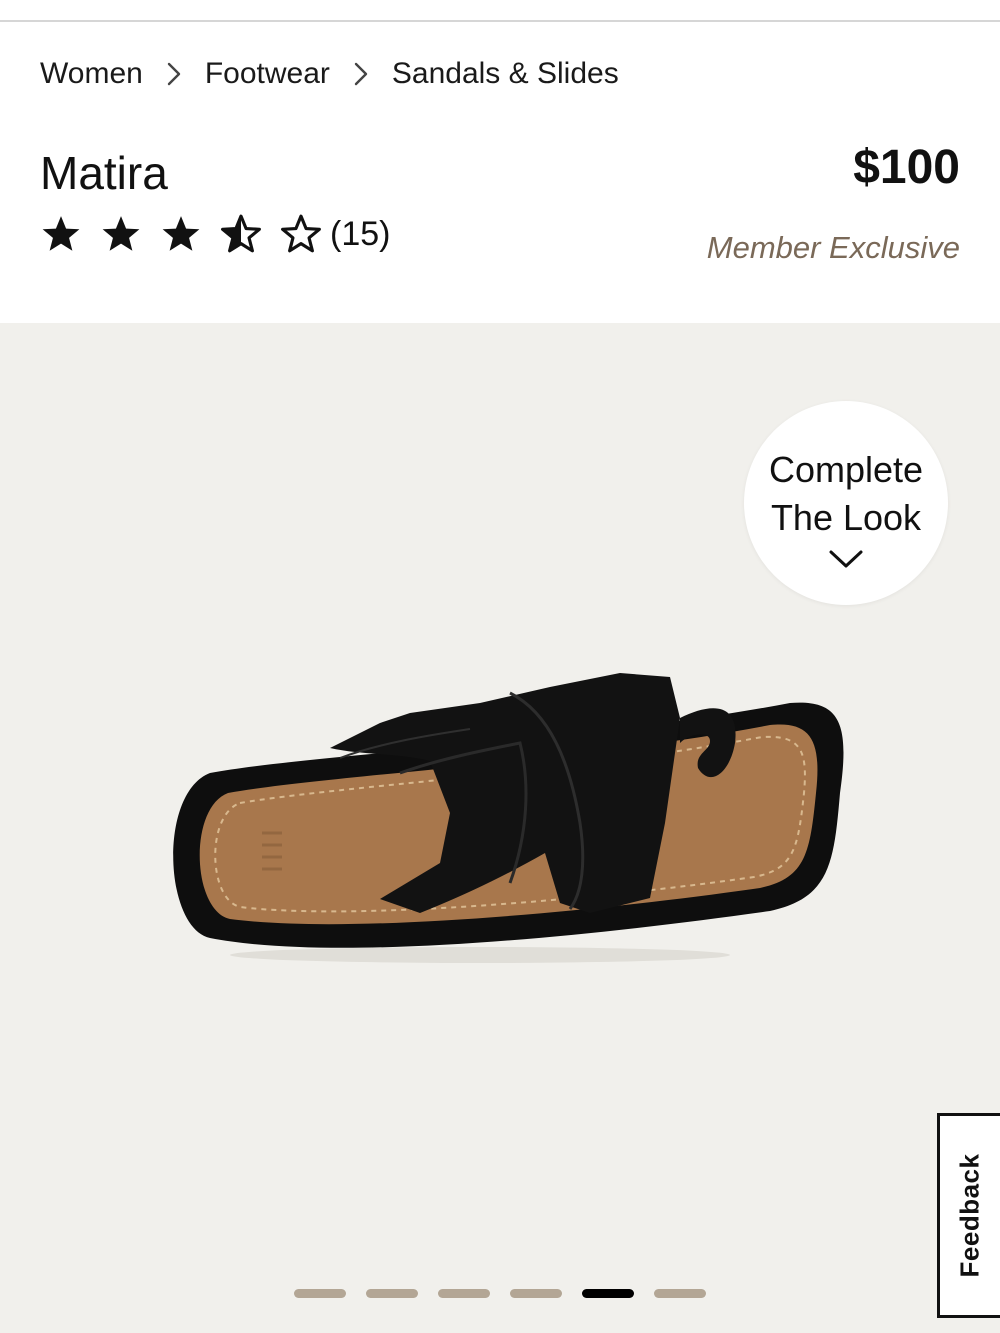 The image size is (1000, 1333). What do you see at coordinates (608, 1293) in the screenshot?
I see `gallery-dot-5-active` at bounding box center [608, 1293].